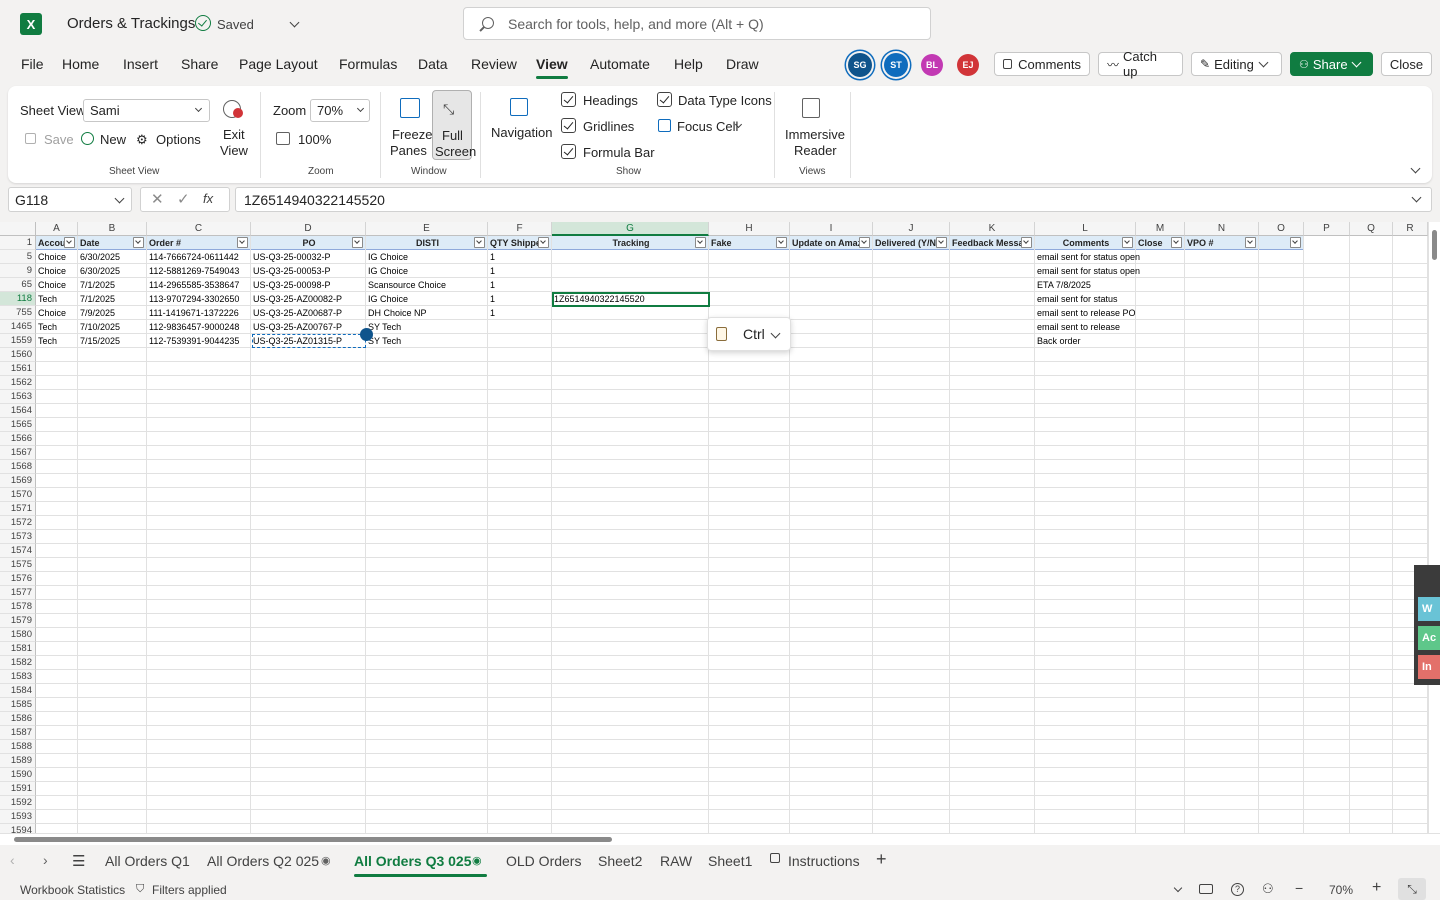 The image size is (1440, 900). Describe the element at coordinates (18, 243) in the screenshot. I see `row-header: 1` at that location.